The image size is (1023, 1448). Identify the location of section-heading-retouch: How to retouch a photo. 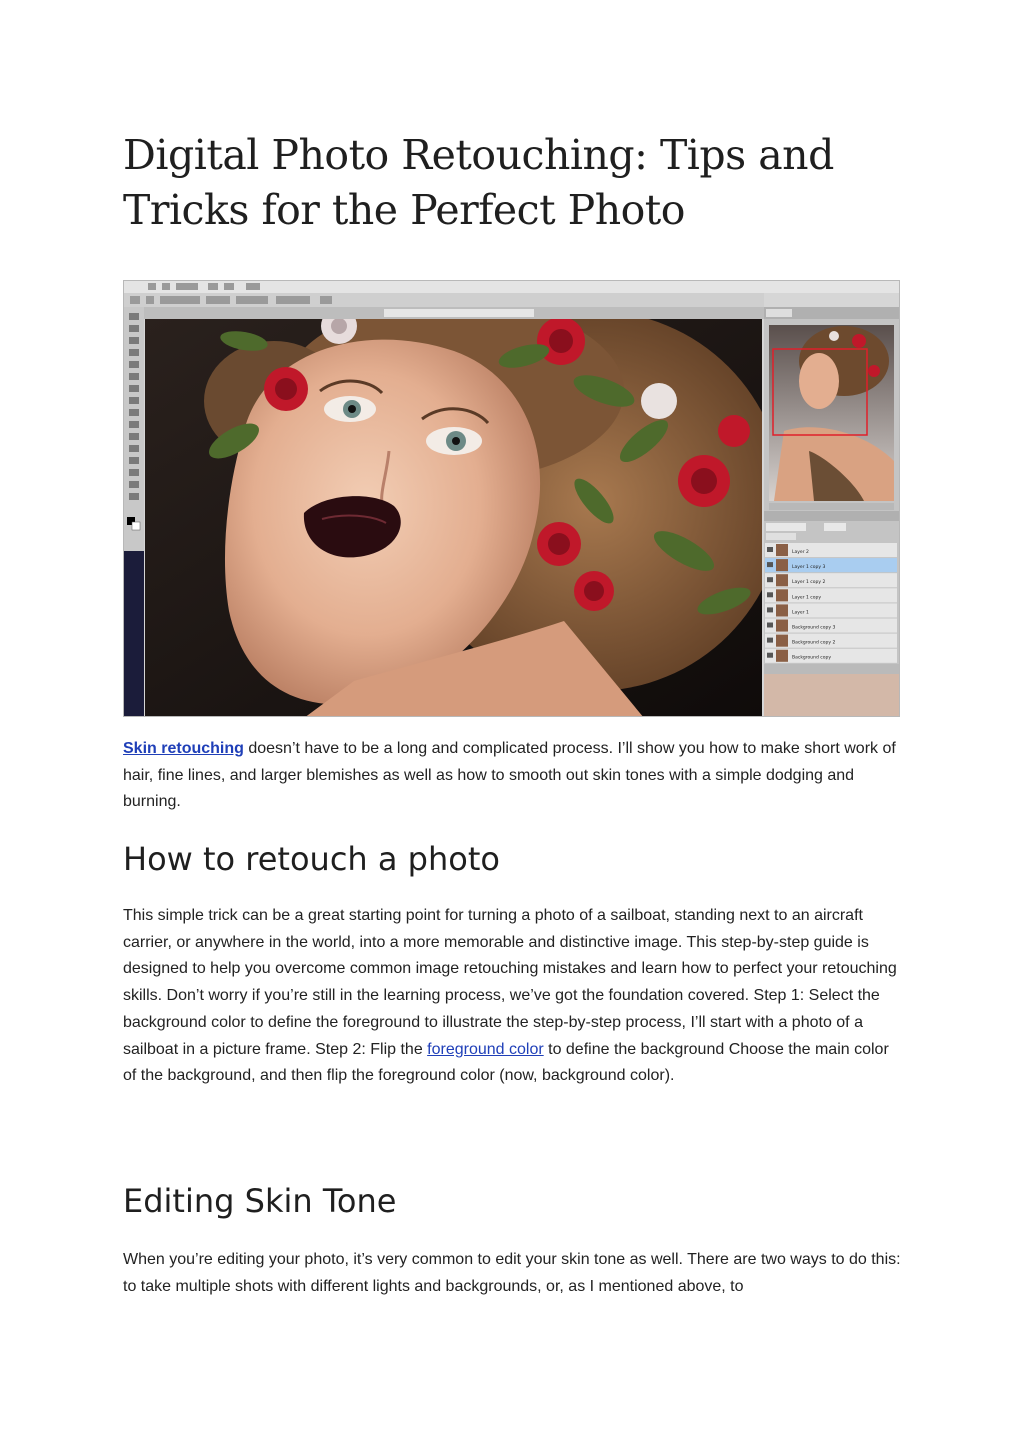
(311, 859).